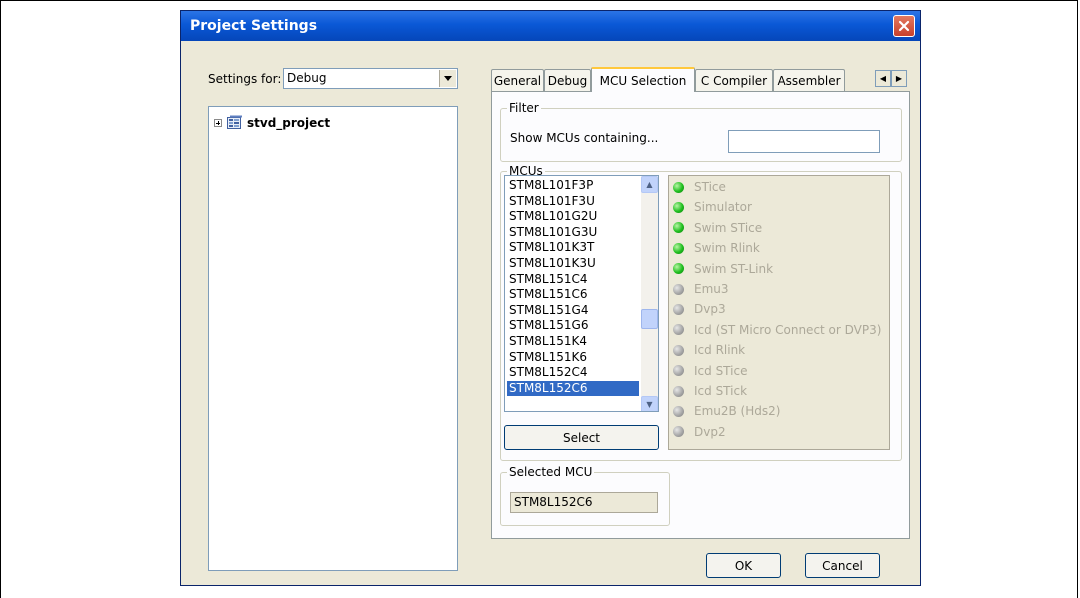  I want to click on tab-assembler: Assembler, so click(809, 80).